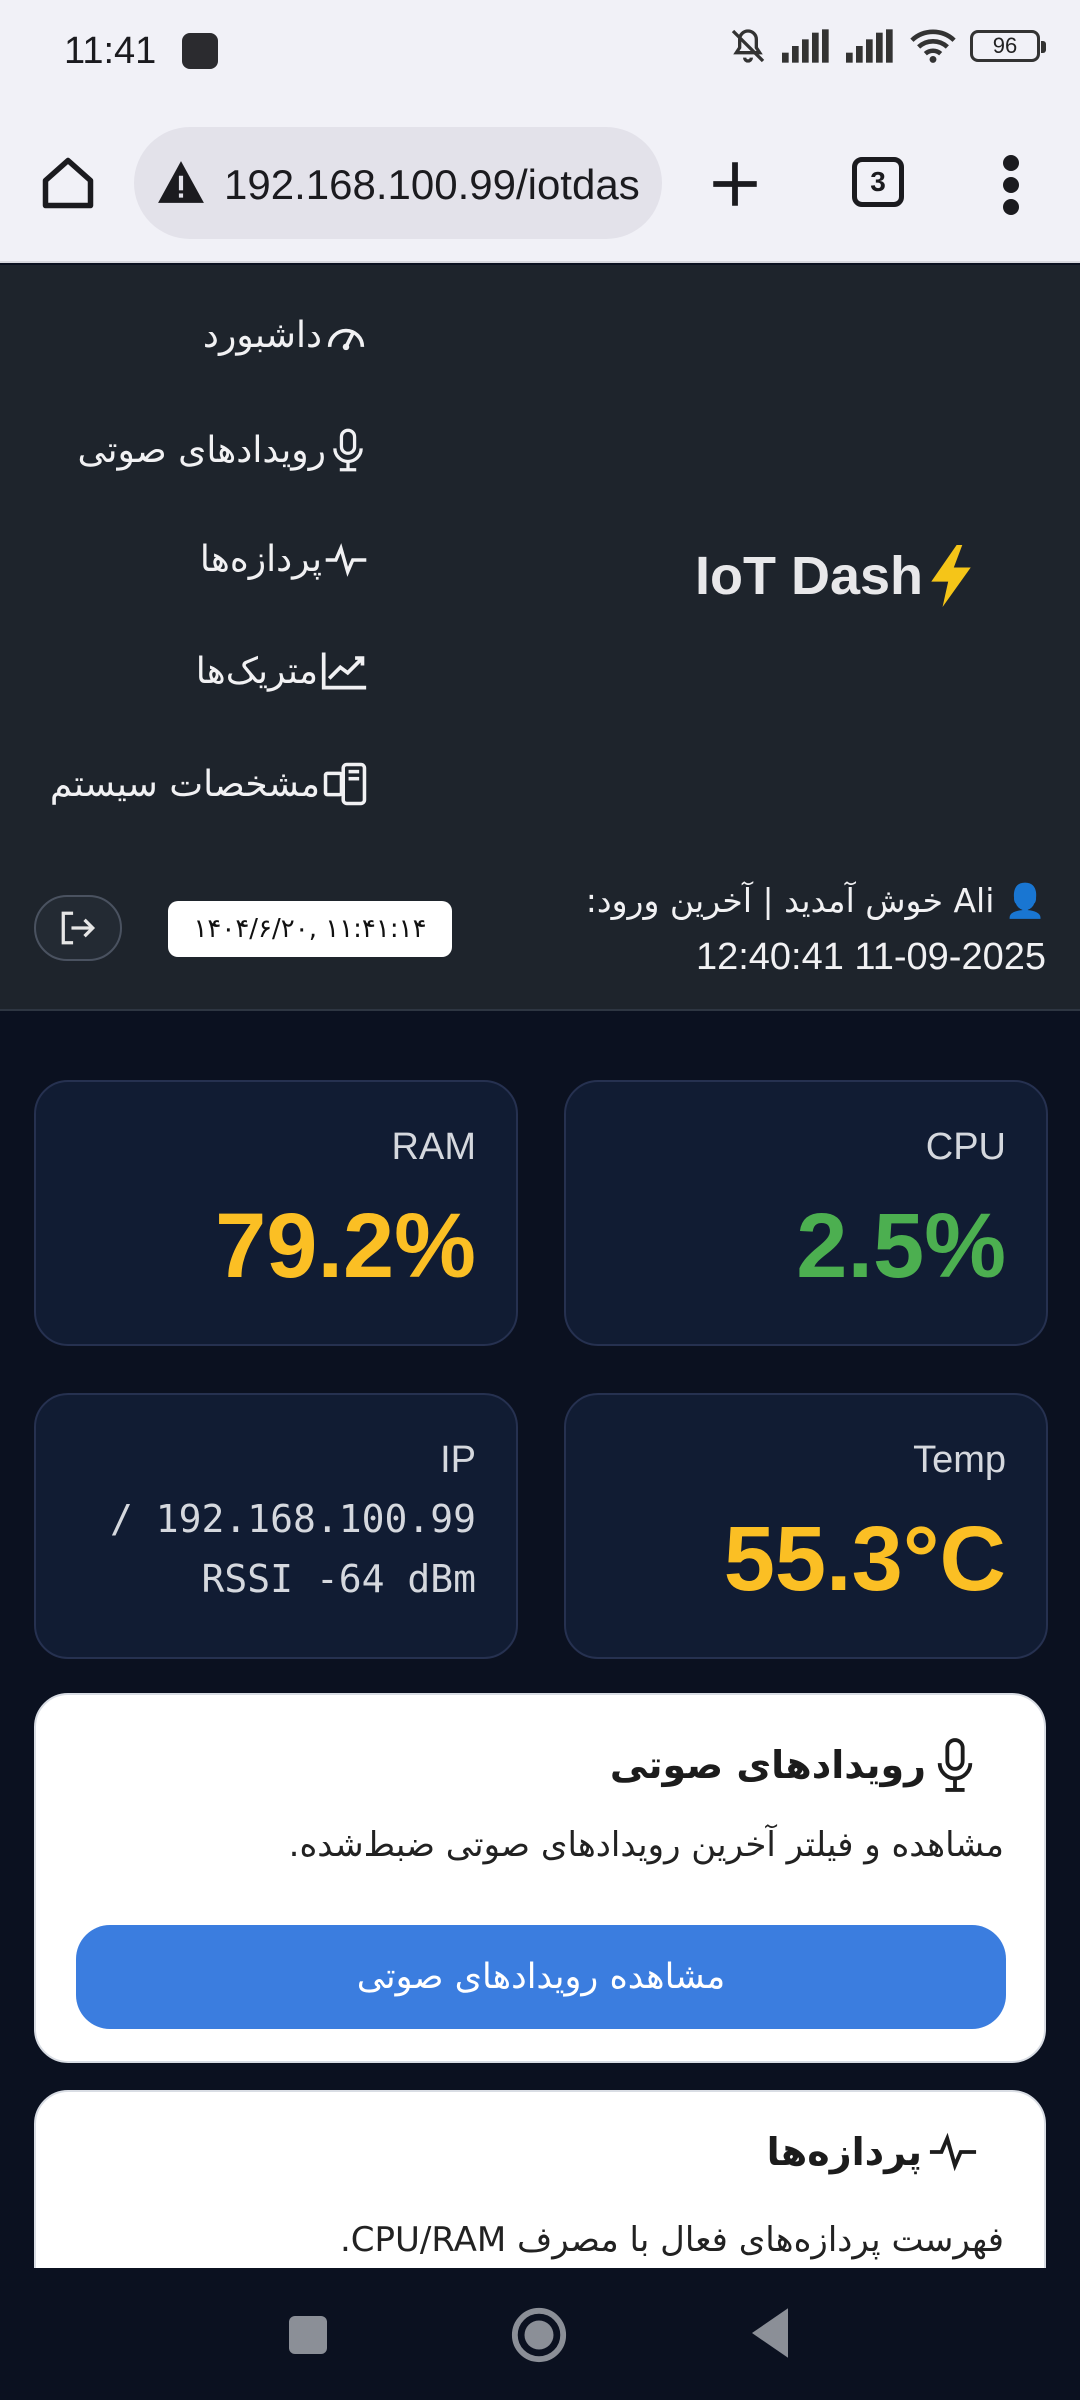 The image size is (1080, 2400). What do you see at coordinates (864, 1559) in the screenshot?
I see `temp-value: 55.3°C` at bounding box center [864, 1559].